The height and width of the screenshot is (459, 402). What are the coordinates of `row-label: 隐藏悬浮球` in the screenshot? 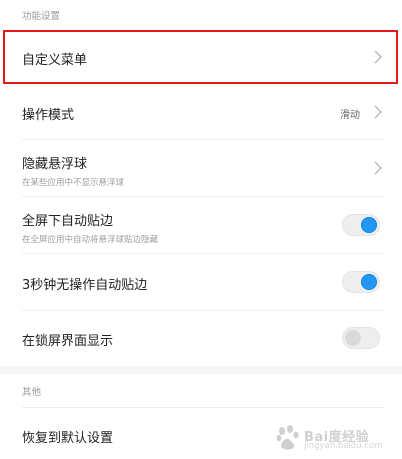 It's located at (55, 164).